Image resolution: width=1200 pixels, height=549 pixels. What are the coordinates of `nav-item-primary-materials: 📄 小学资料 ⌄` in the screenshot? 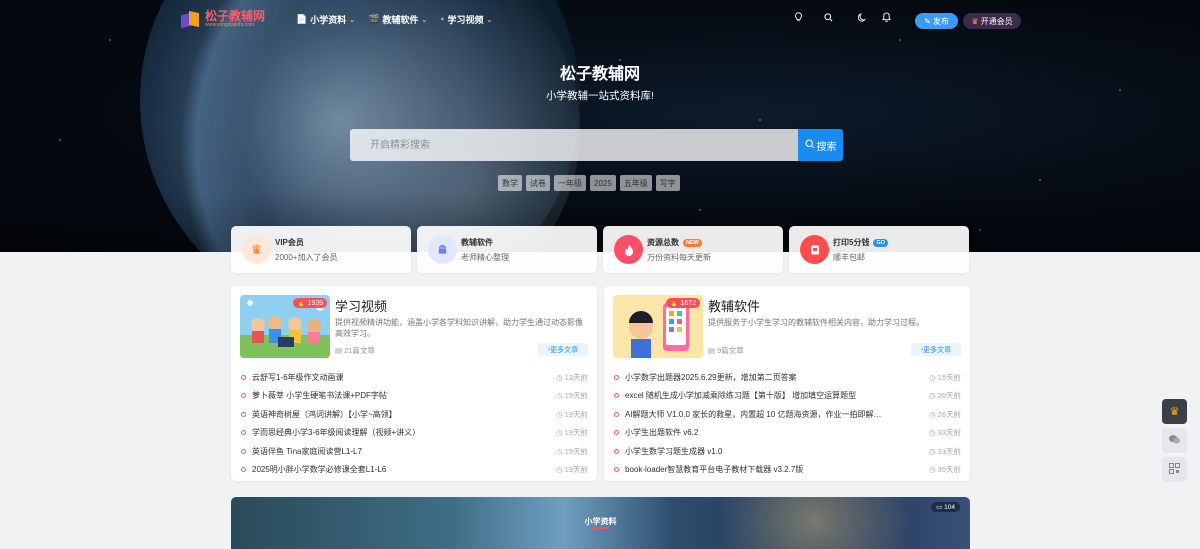 It's located at (325, 19).